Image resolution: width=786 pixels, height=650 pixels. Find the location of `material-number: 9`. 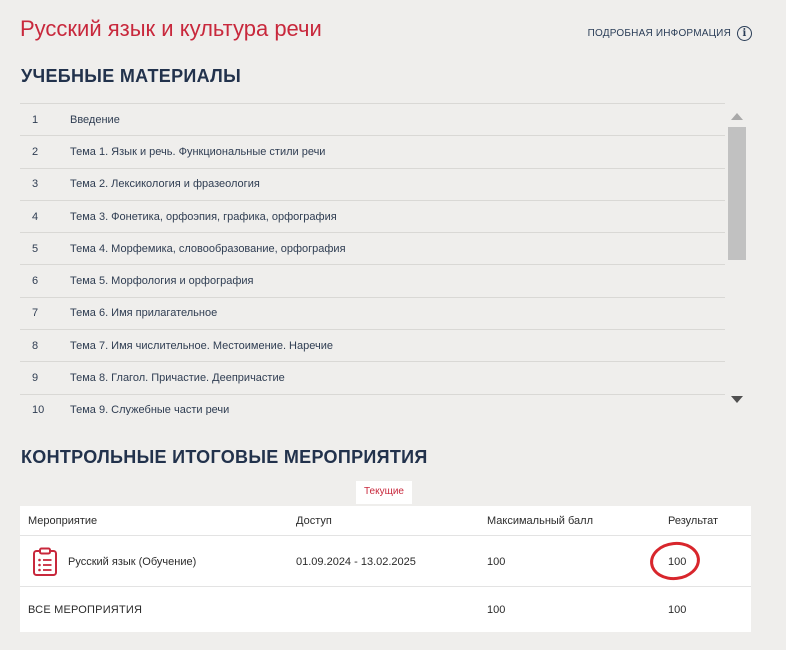

material-number: 9 is located at coordinates (35, 378).